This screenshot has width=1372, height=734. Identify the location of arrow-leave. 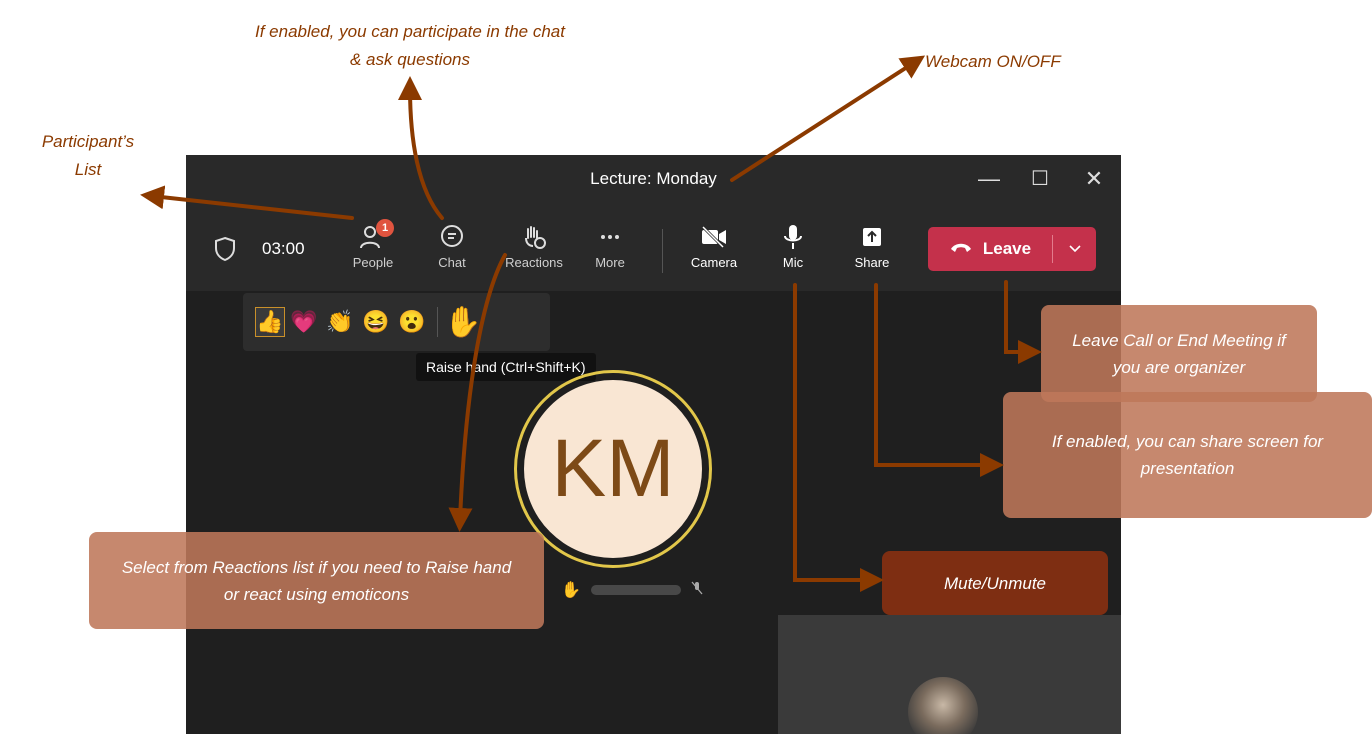
(1023, 322).